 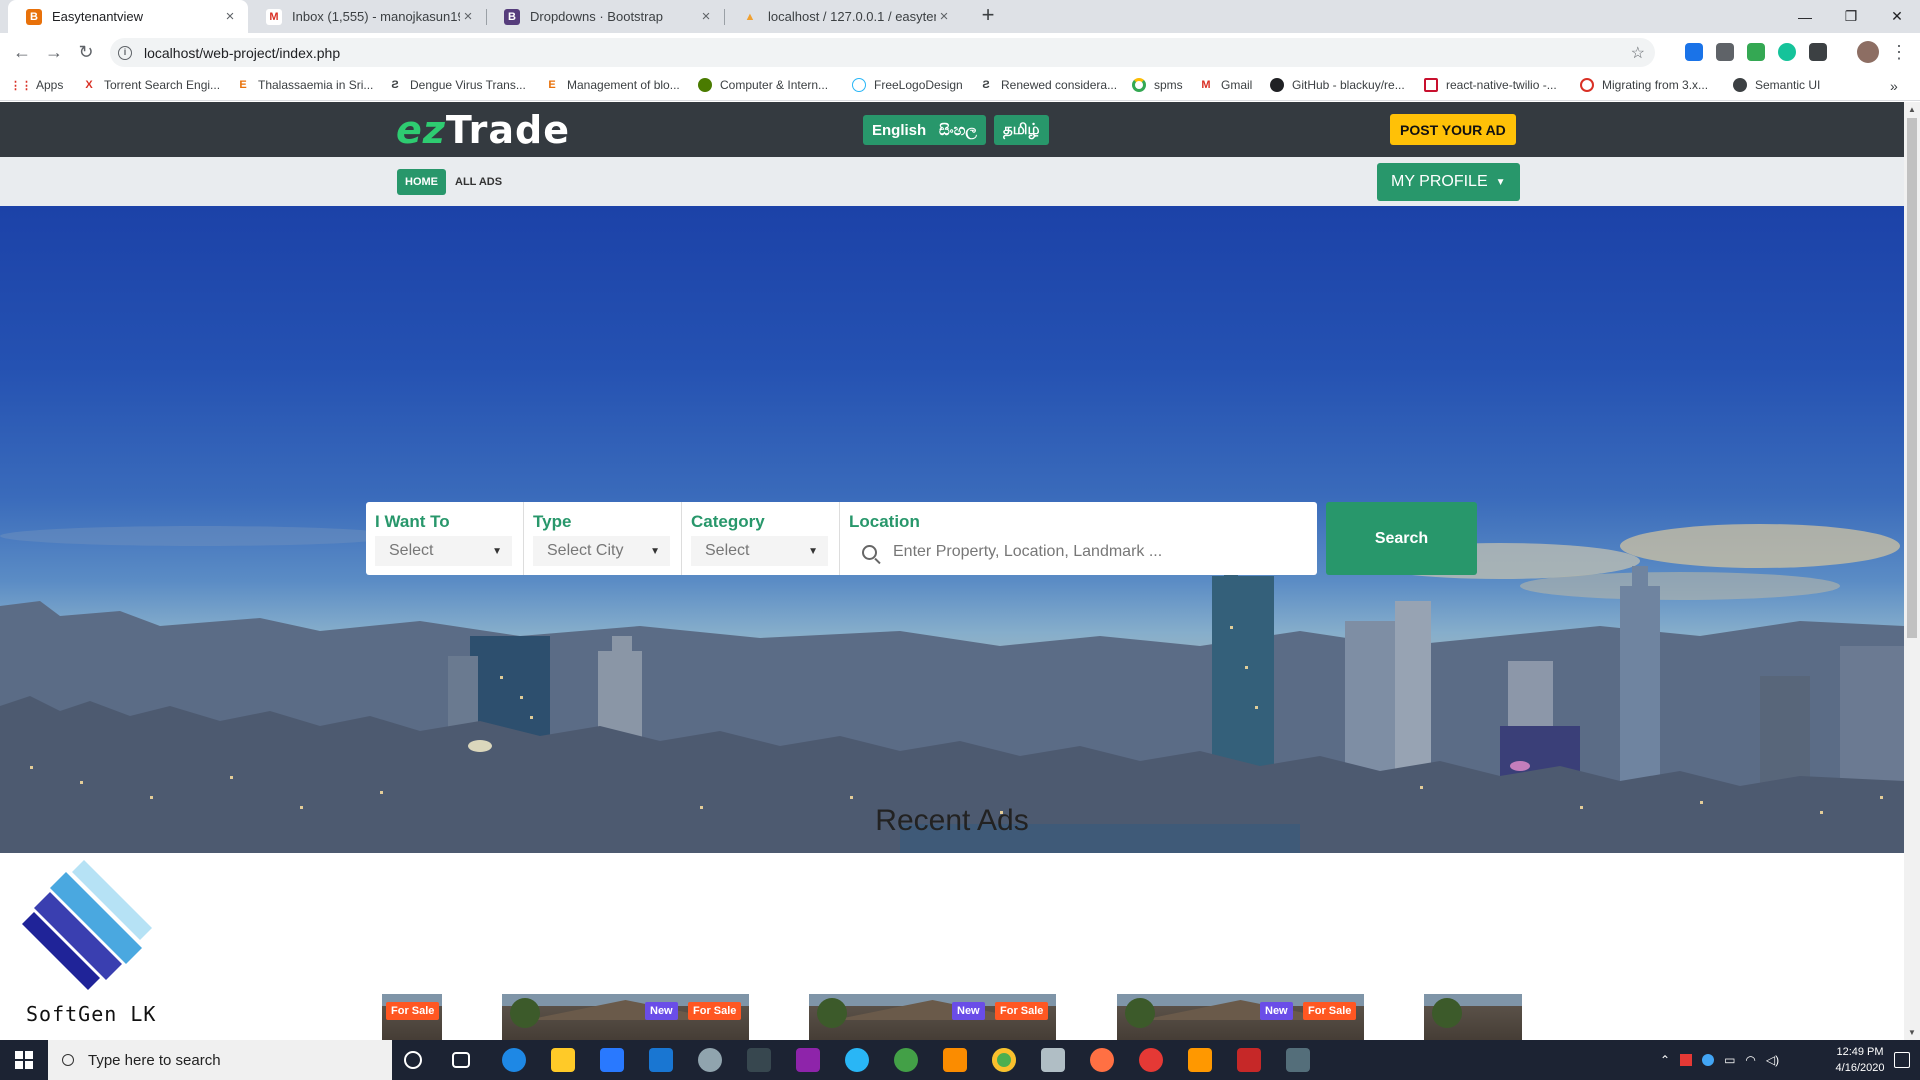 I want to click on edge-icon, so click(x=514, y=1060).